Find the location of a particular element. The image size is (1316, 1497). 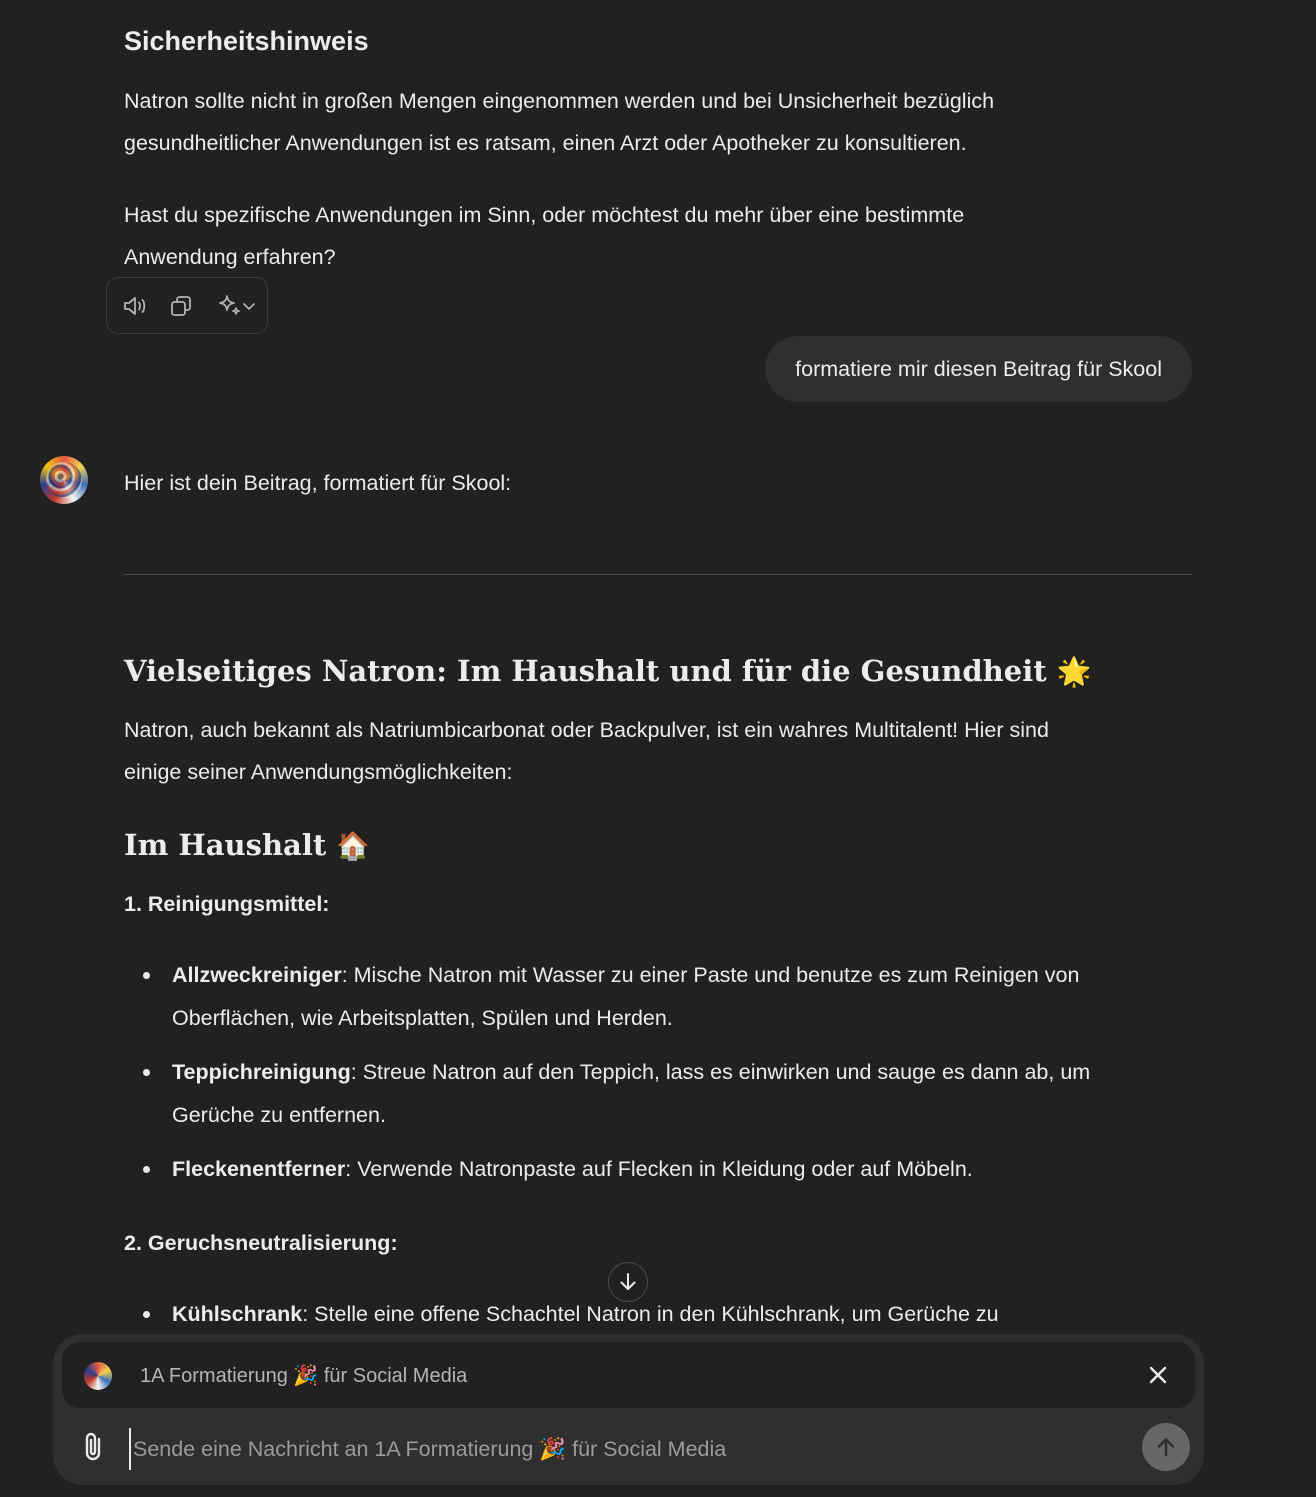

arrow-down-icon is located at coordinates (628, 1281).